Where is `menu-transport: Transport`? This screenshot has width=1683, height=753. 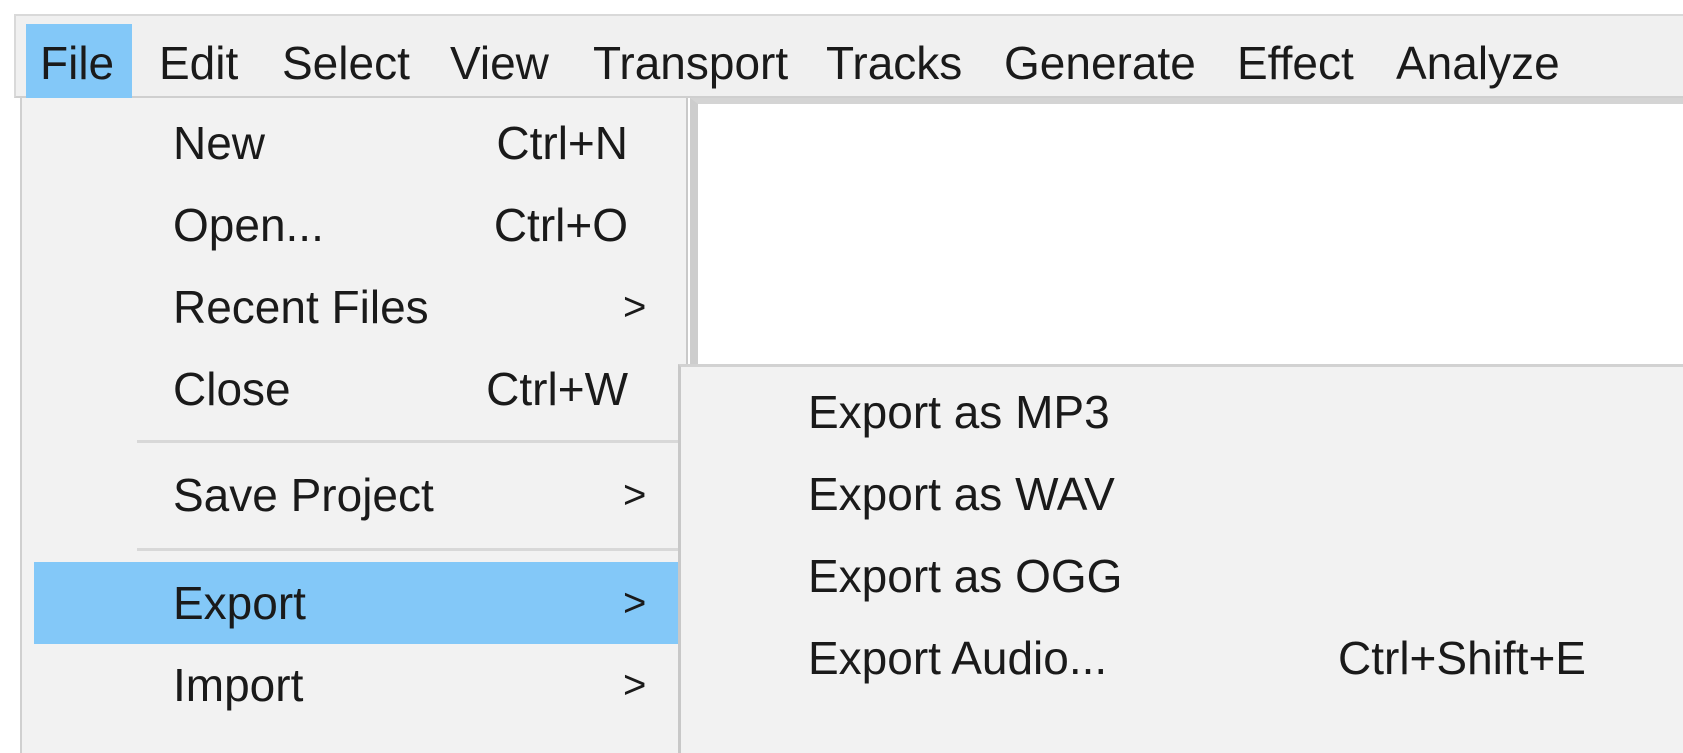
menu-transport: Transport is located at coordinates (690, 63).